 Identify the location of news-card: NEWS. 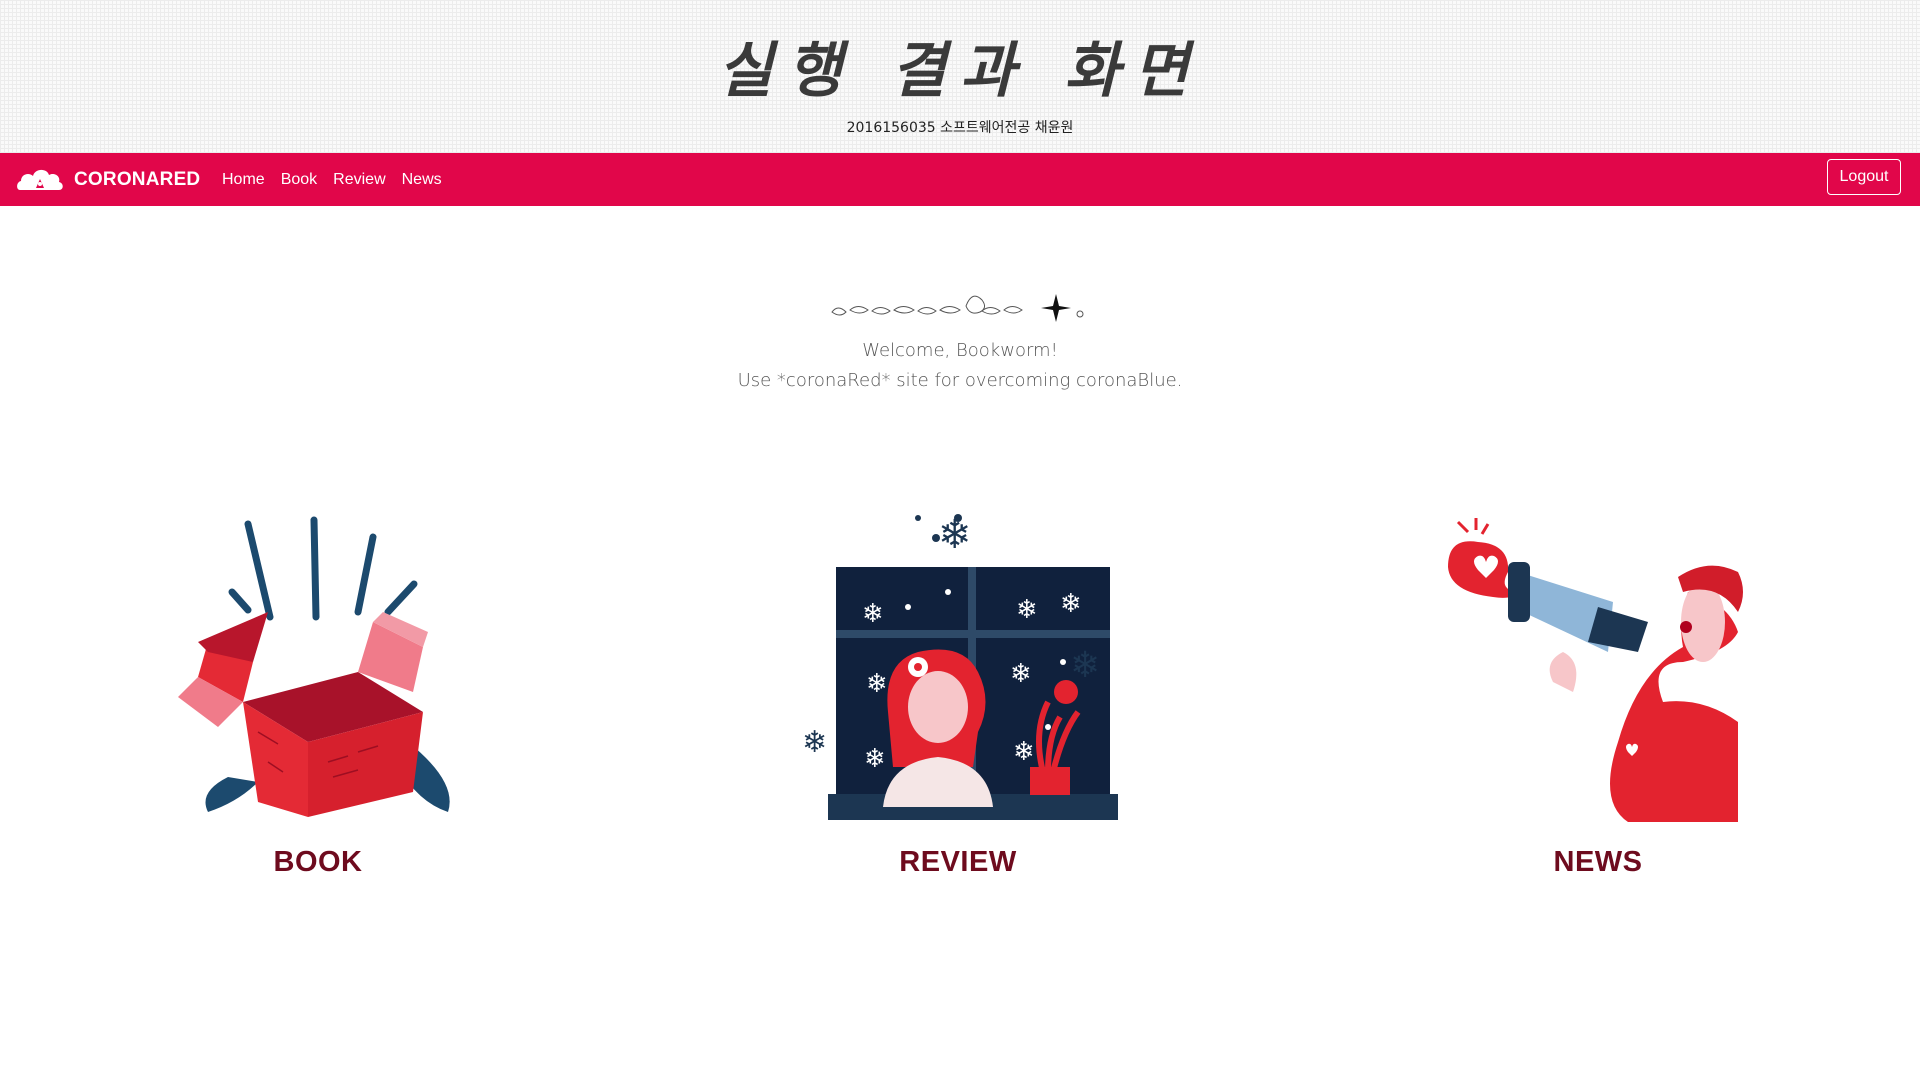
(1598, 702).